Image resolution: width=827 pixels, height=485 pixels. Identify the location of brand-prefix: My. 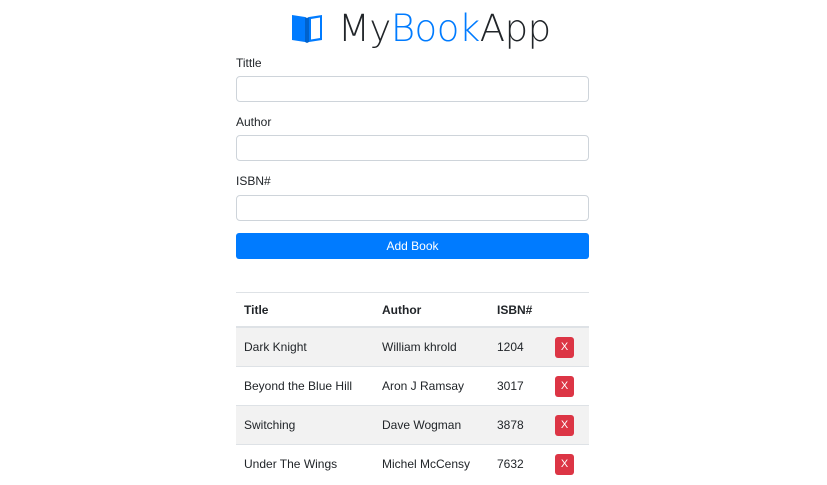
(364, 28).